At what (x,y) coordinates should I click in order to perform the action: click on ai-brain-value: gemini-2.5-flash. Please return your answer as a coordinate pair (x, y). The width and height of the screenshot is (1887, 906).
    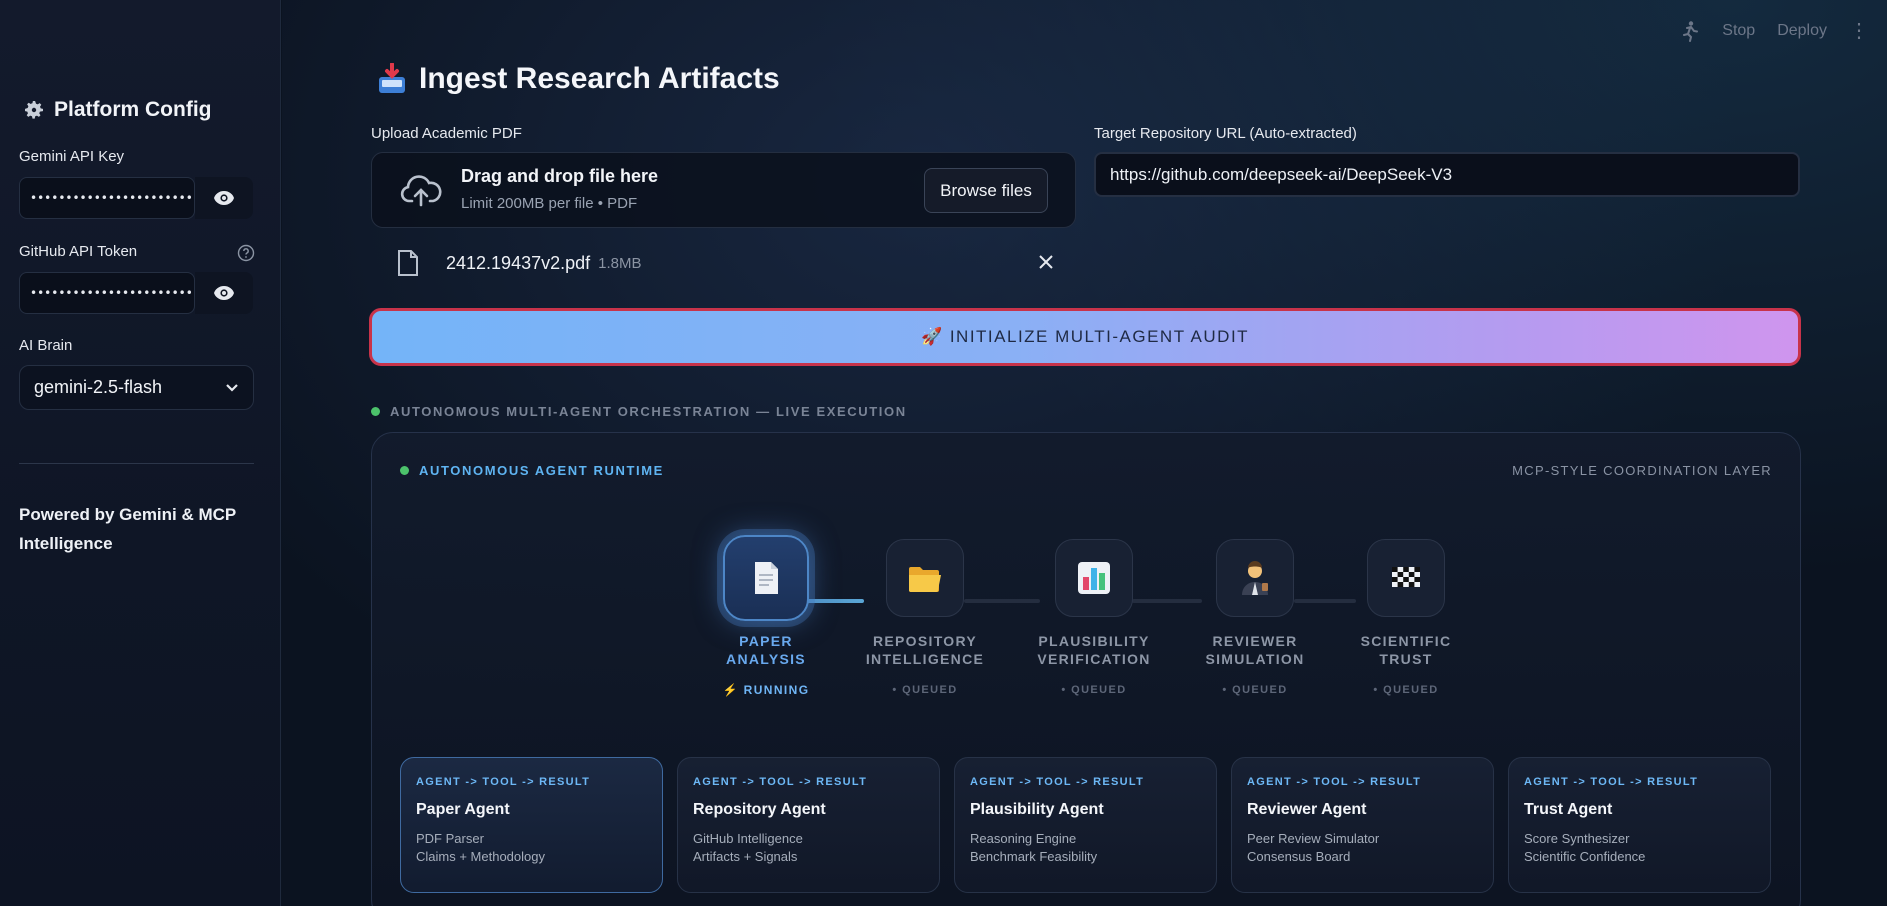
    Looking at the image, I should click on (98, 387).